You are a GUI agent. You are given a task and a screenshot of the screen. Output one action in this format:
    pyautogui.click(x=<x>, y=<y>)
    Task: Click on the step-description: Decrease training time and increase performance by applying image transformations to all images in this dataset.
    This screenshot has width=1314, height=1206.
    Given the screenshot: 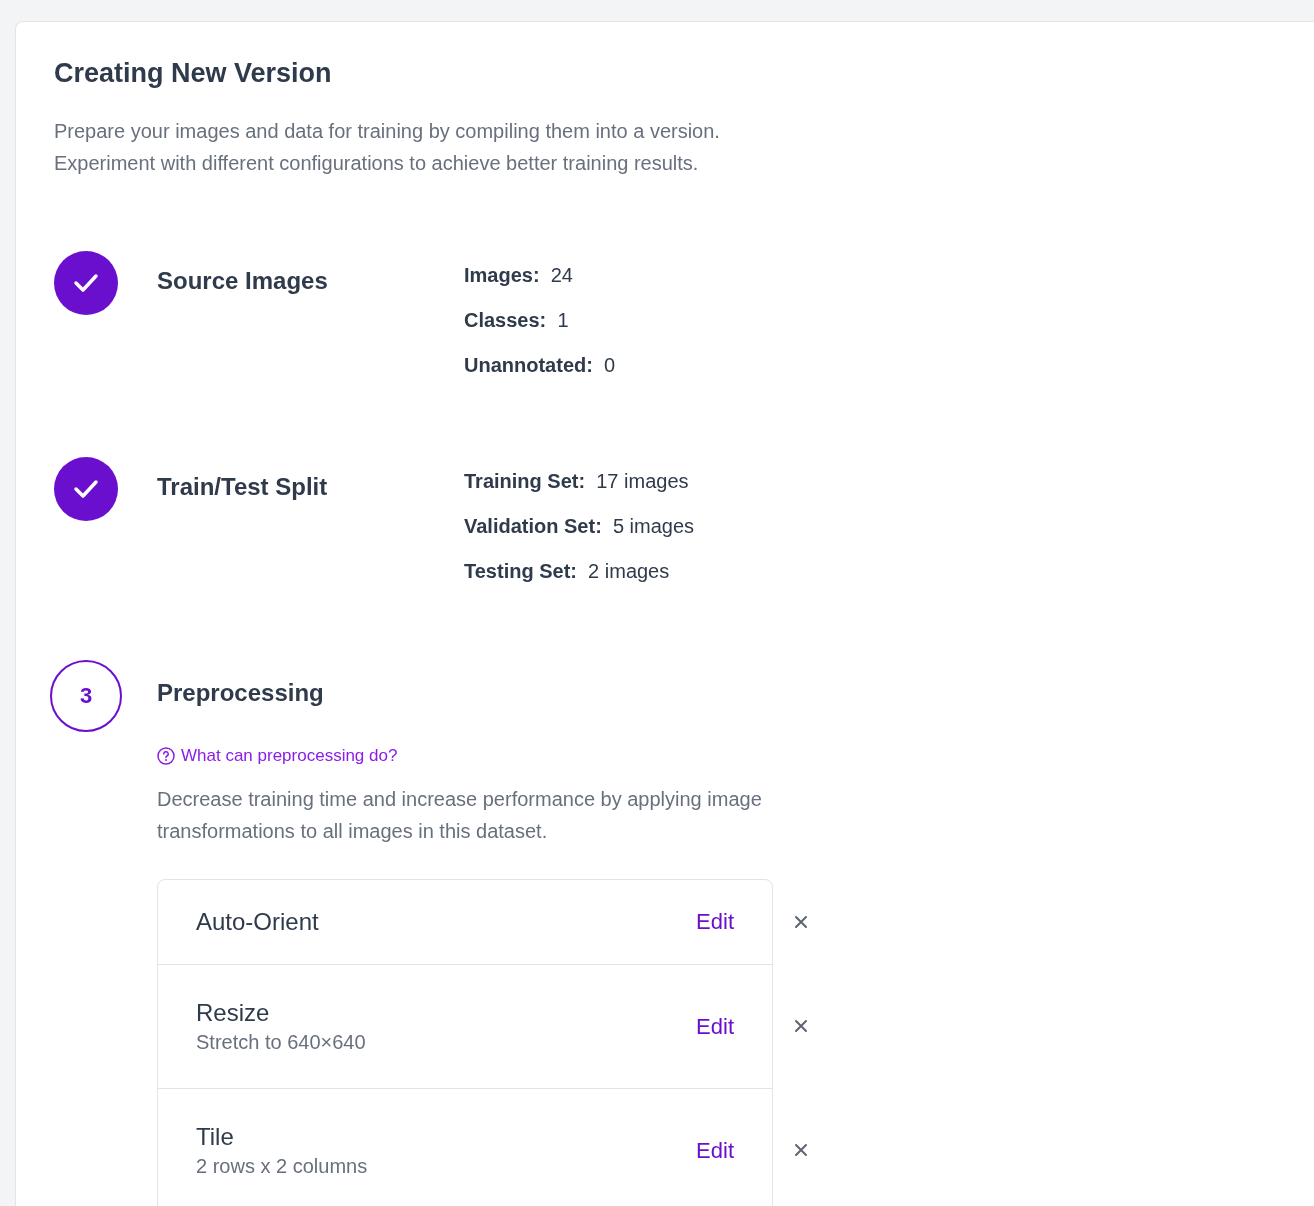 What is the action you would take?
    pyautogui.click(x=460, y=815)
    